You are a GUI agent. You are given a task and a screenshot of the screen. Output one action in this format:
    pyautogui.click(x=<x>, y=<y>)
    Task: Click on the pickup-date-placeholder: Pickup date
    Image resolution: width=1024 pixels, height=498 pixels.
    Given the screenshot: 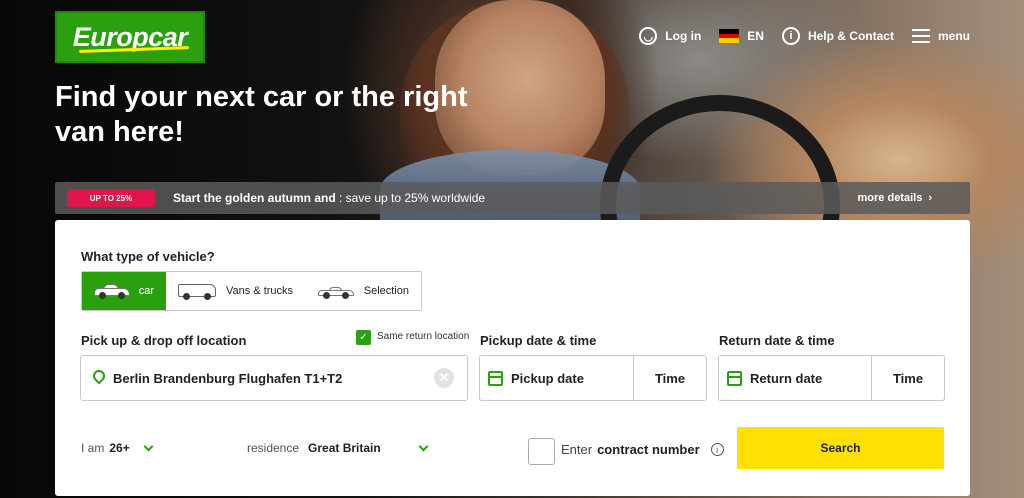 What is the action you would take?
    pyautogui.click(x=547, y=378)
    